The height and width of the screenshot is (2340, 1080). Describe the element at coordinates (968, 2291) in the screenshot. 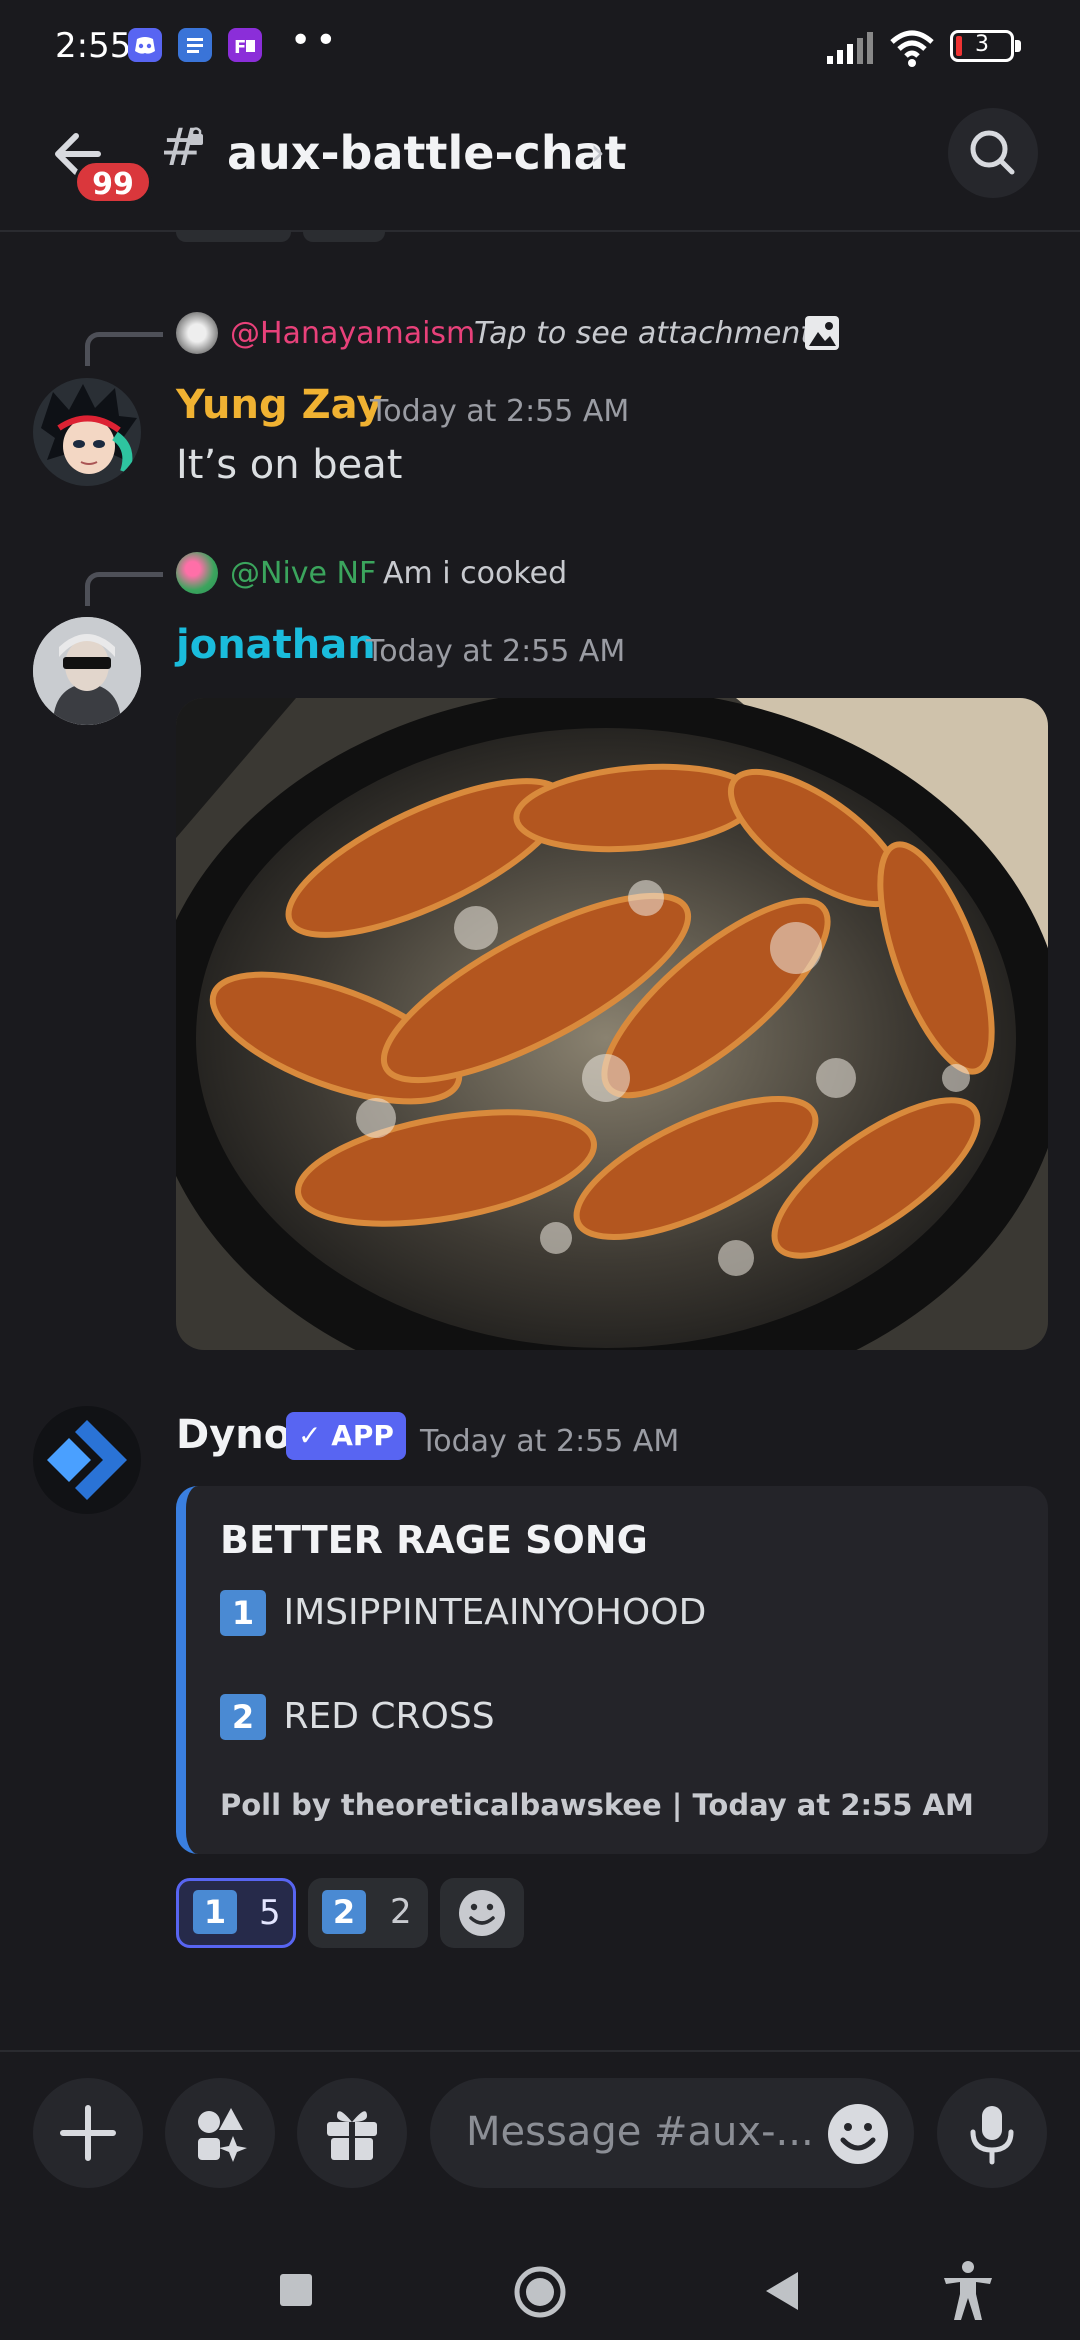

I see `accessibility-icon` at that location.